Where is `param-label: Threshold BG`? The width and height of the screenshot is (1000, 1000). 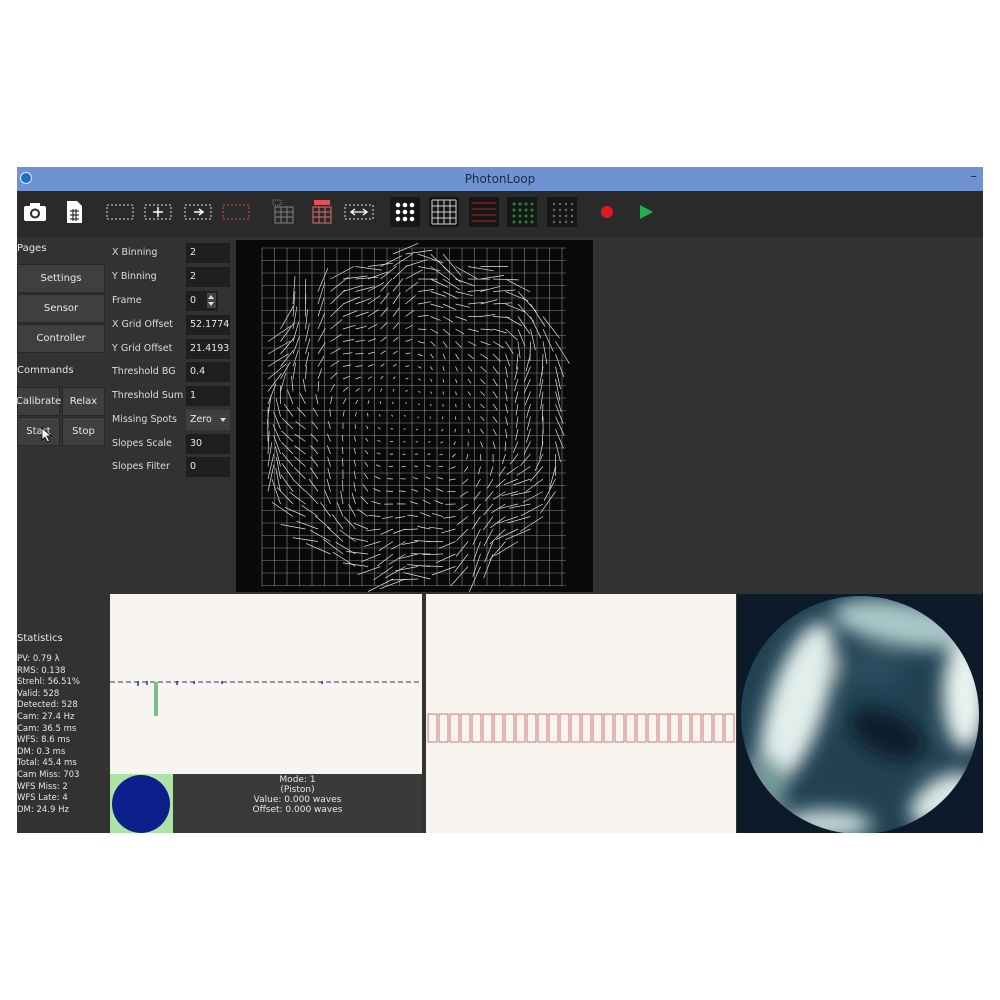
param-label: Threshold BG is located at coordinates (144, 371).